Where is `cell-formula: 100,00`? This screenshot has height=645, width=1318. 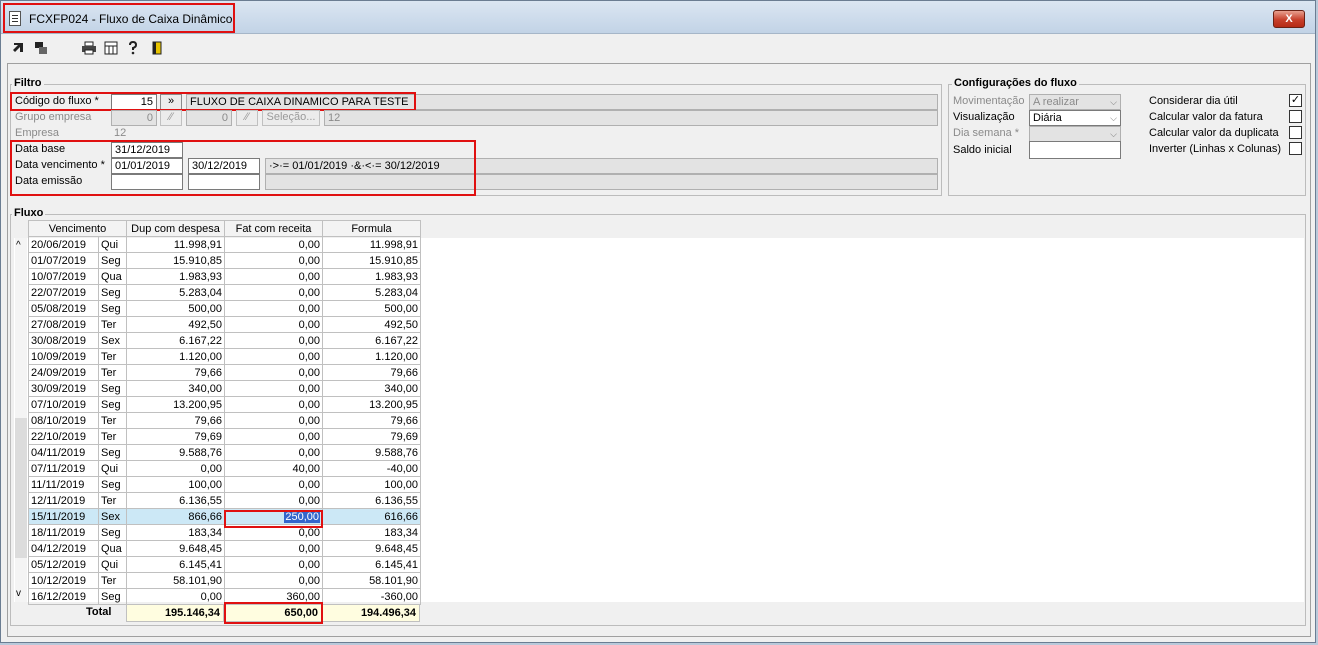 cell-formula: 100,00 is located at coordinates (371, 484).